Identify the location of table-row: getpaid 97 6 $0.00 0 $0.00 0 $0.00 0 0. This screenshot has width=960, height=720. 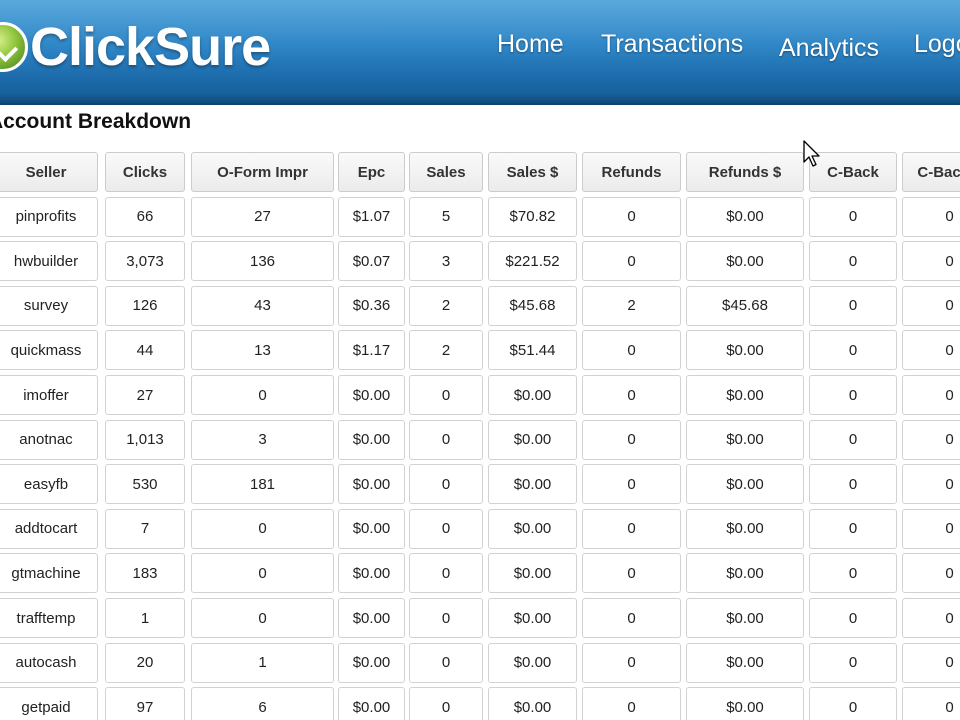
(480, 703).